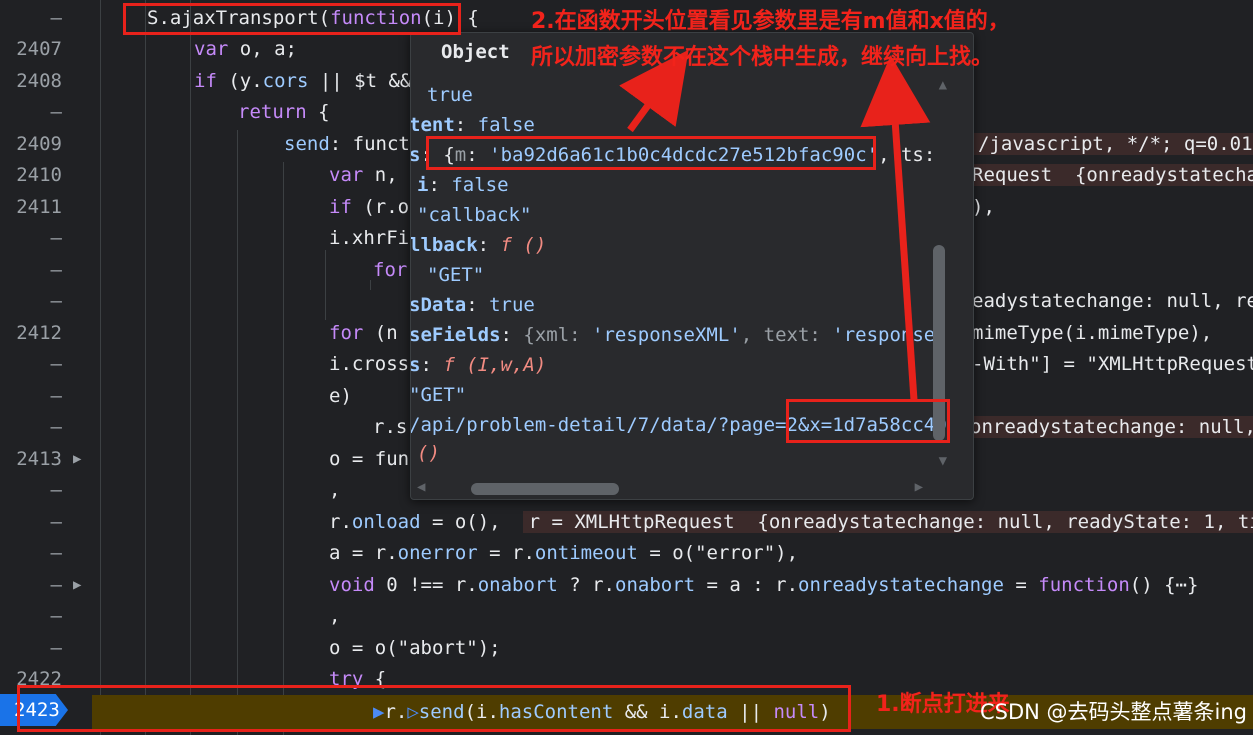  What do you see at coordinates (770, 21) in the screenshot?
I see `annotation-text: 2.在函数开头位置看见参数里是有m值和x值的，` at bounding box center [770, 21].